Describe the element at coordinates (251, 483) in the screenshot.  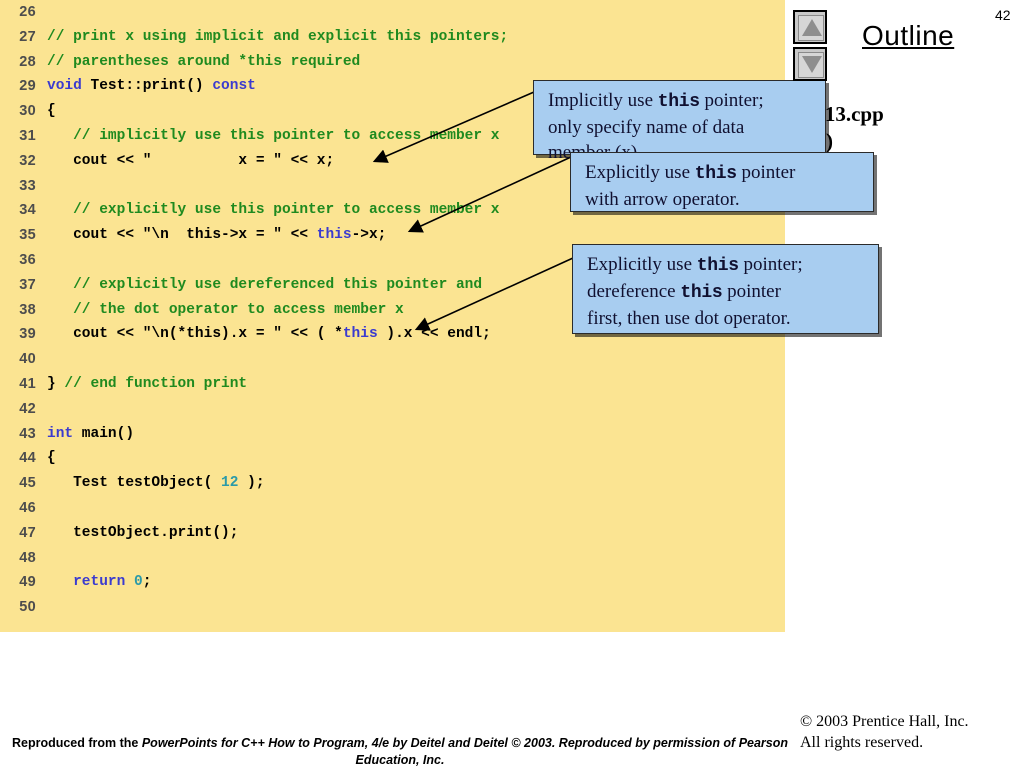
I see `code-token: );` at that location.